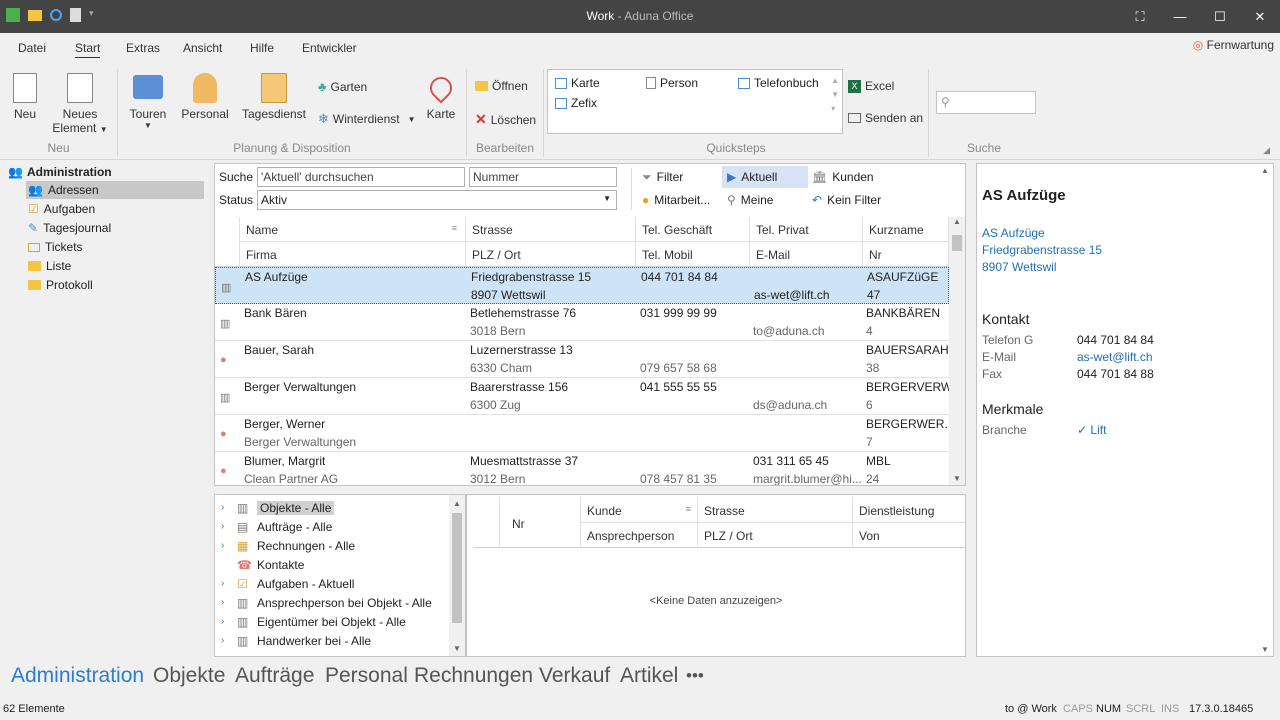 This screenshot has width=1280, height=720. Describe the element at coordinates (543, 177) in the screenshot. I see `nummer-input: Nummer` at that location.